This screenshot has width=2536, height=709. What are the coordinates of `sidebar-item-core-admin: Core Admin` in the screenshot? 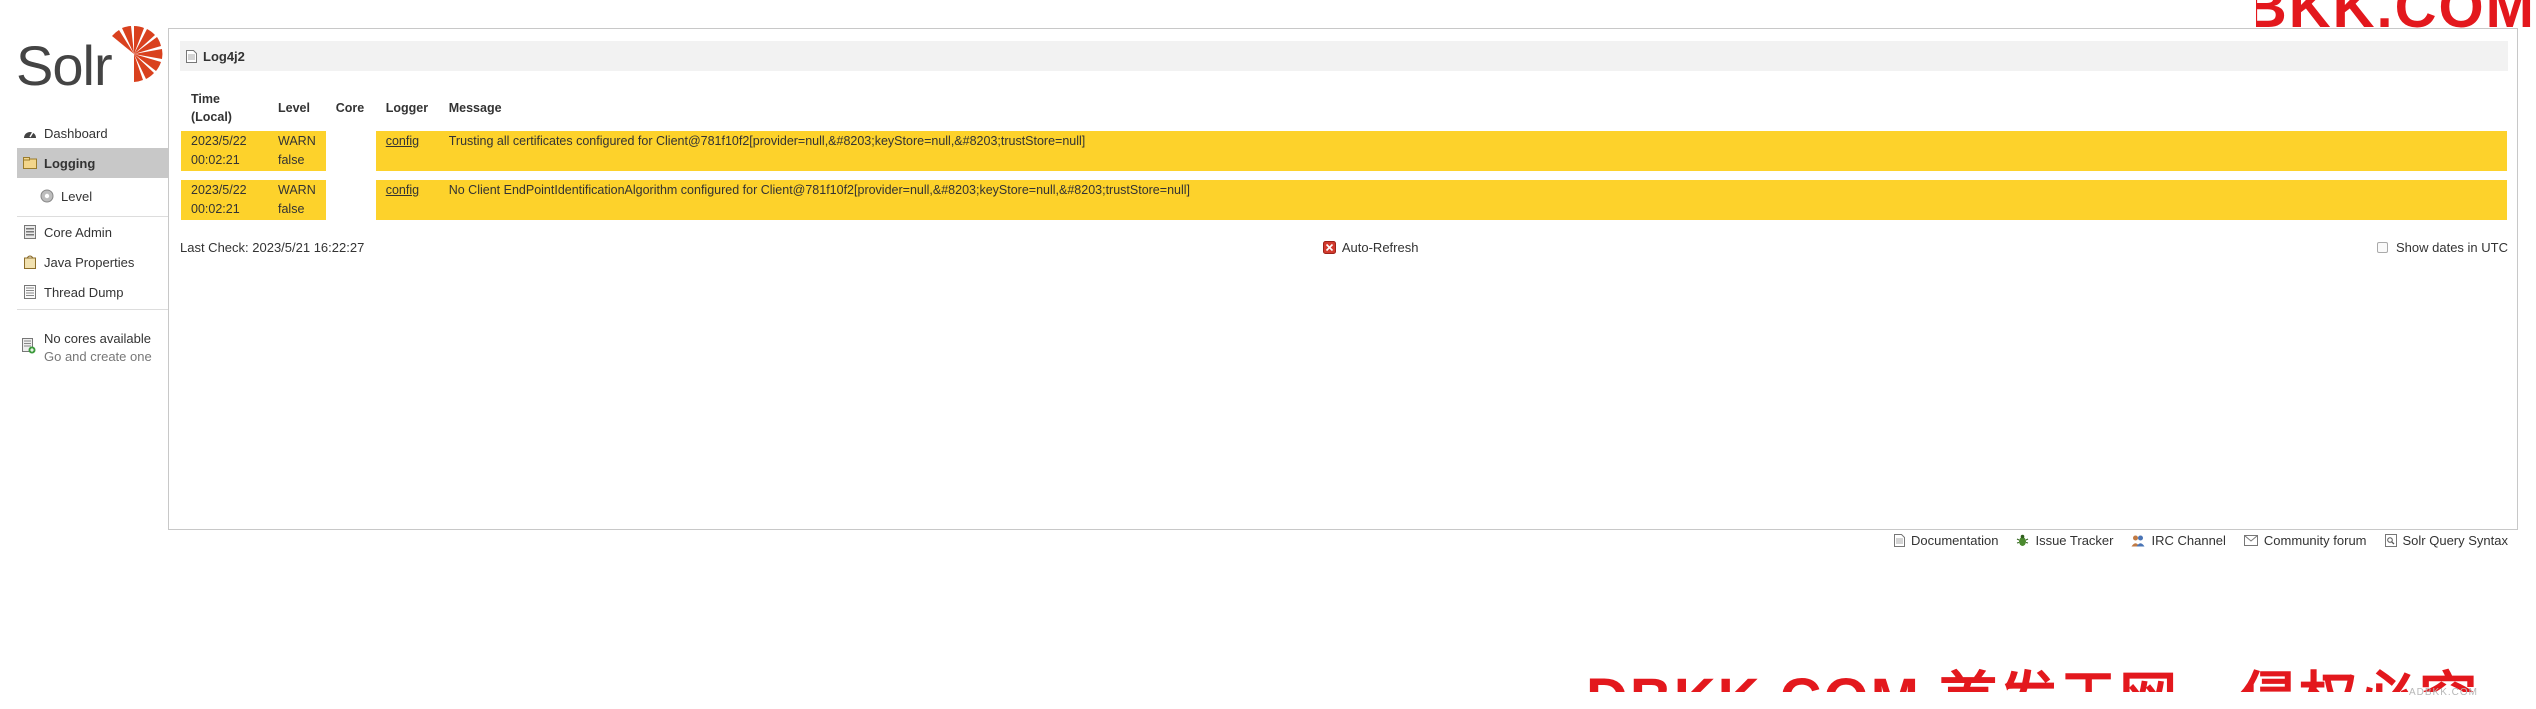 It's located at (92, 232).